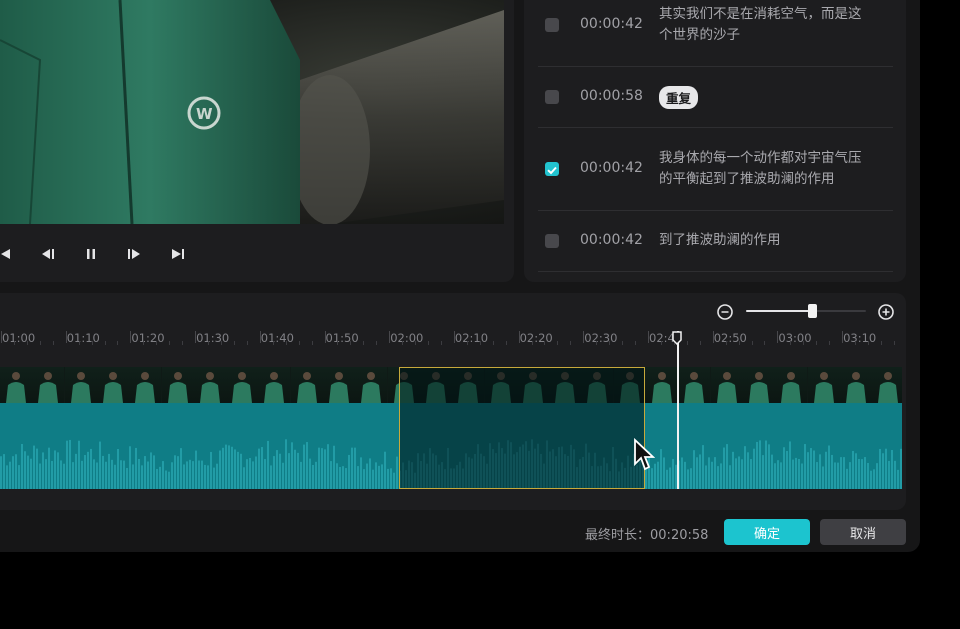 Image resolution: width=960 pixels, height=629 pixels. I want to click on skip-forward-icon, so click(178, 254).